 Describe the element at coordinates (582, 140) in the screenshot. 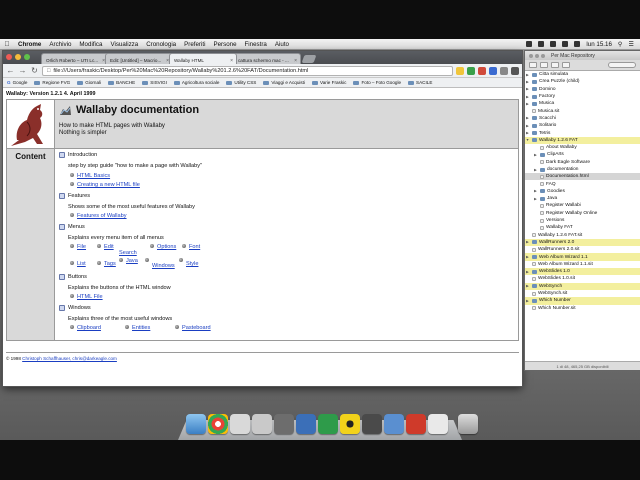

I see `finder-row: ▼ Wallaby 1.2.6 FAT` at that location.